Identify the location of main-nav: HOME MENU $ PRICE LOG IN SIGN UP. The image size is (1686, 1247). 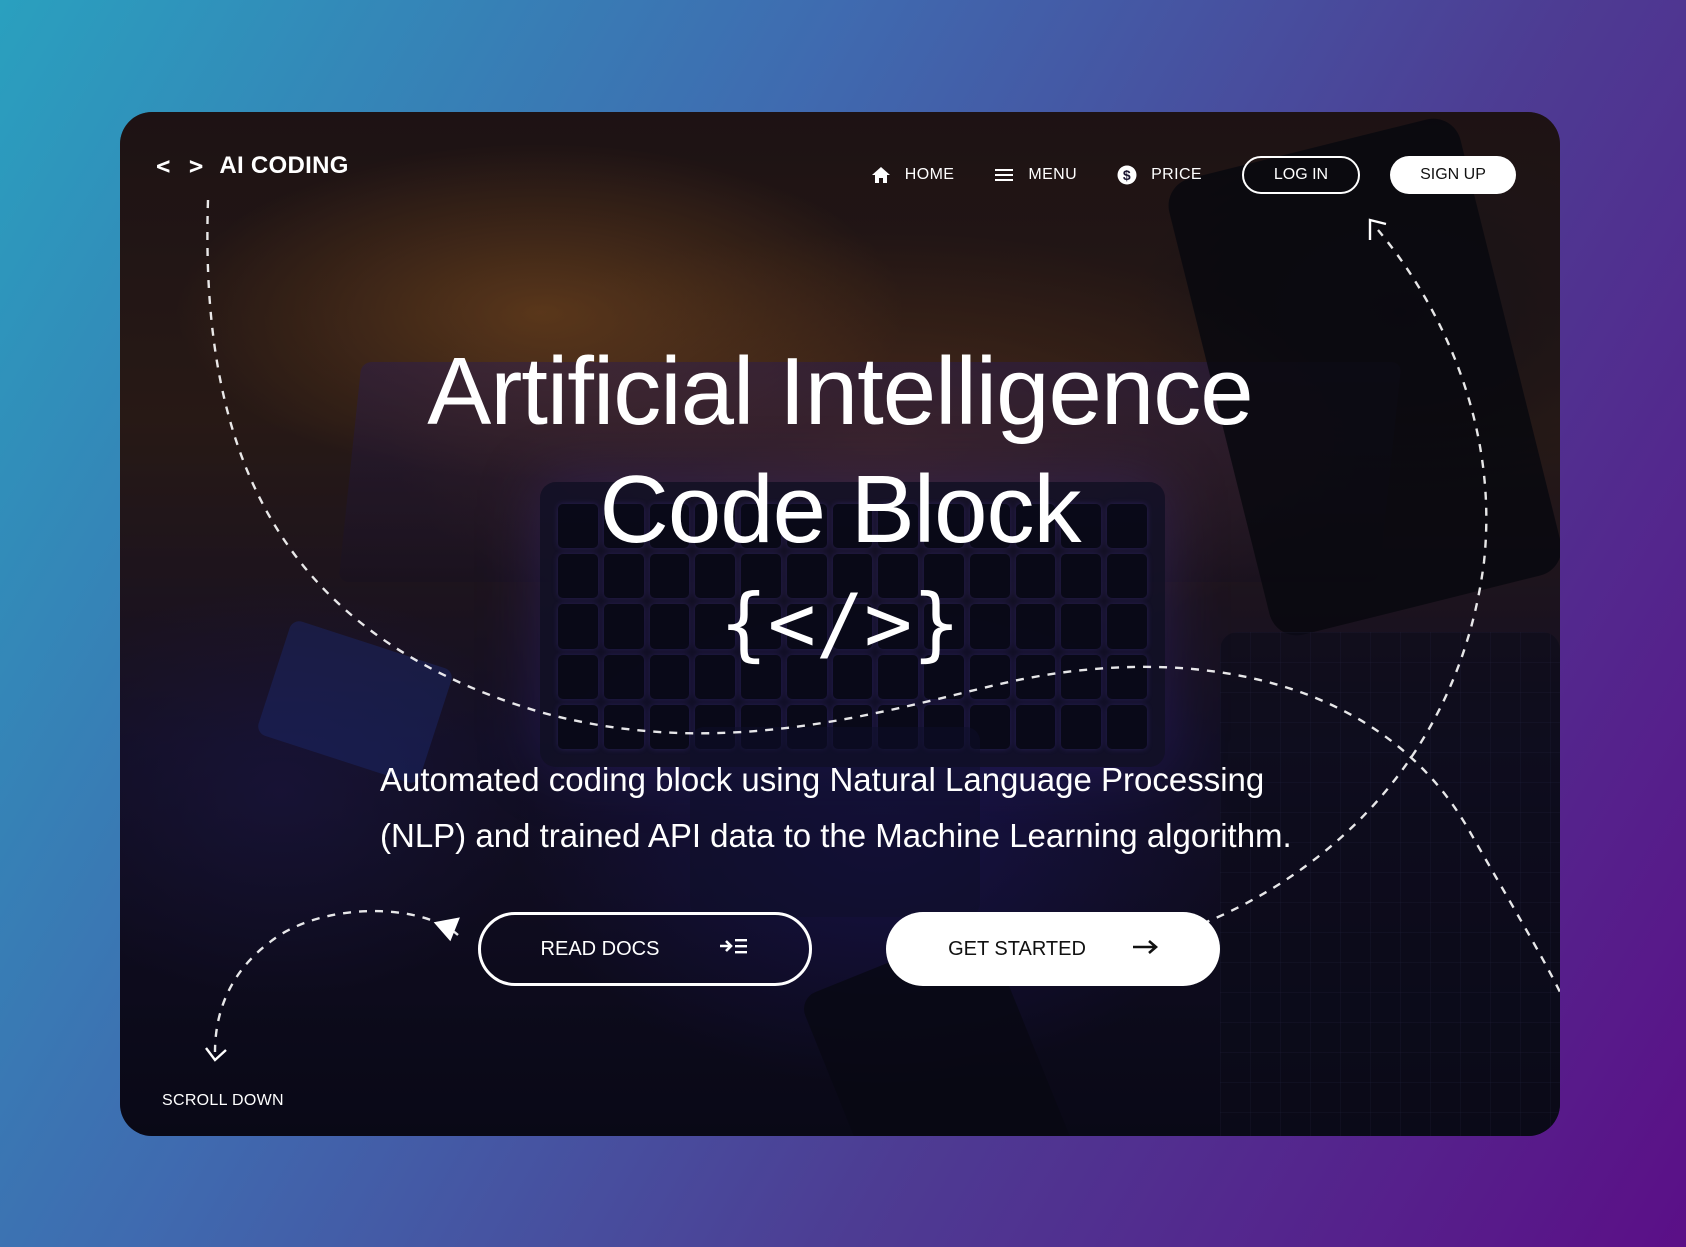
(1193, 175).